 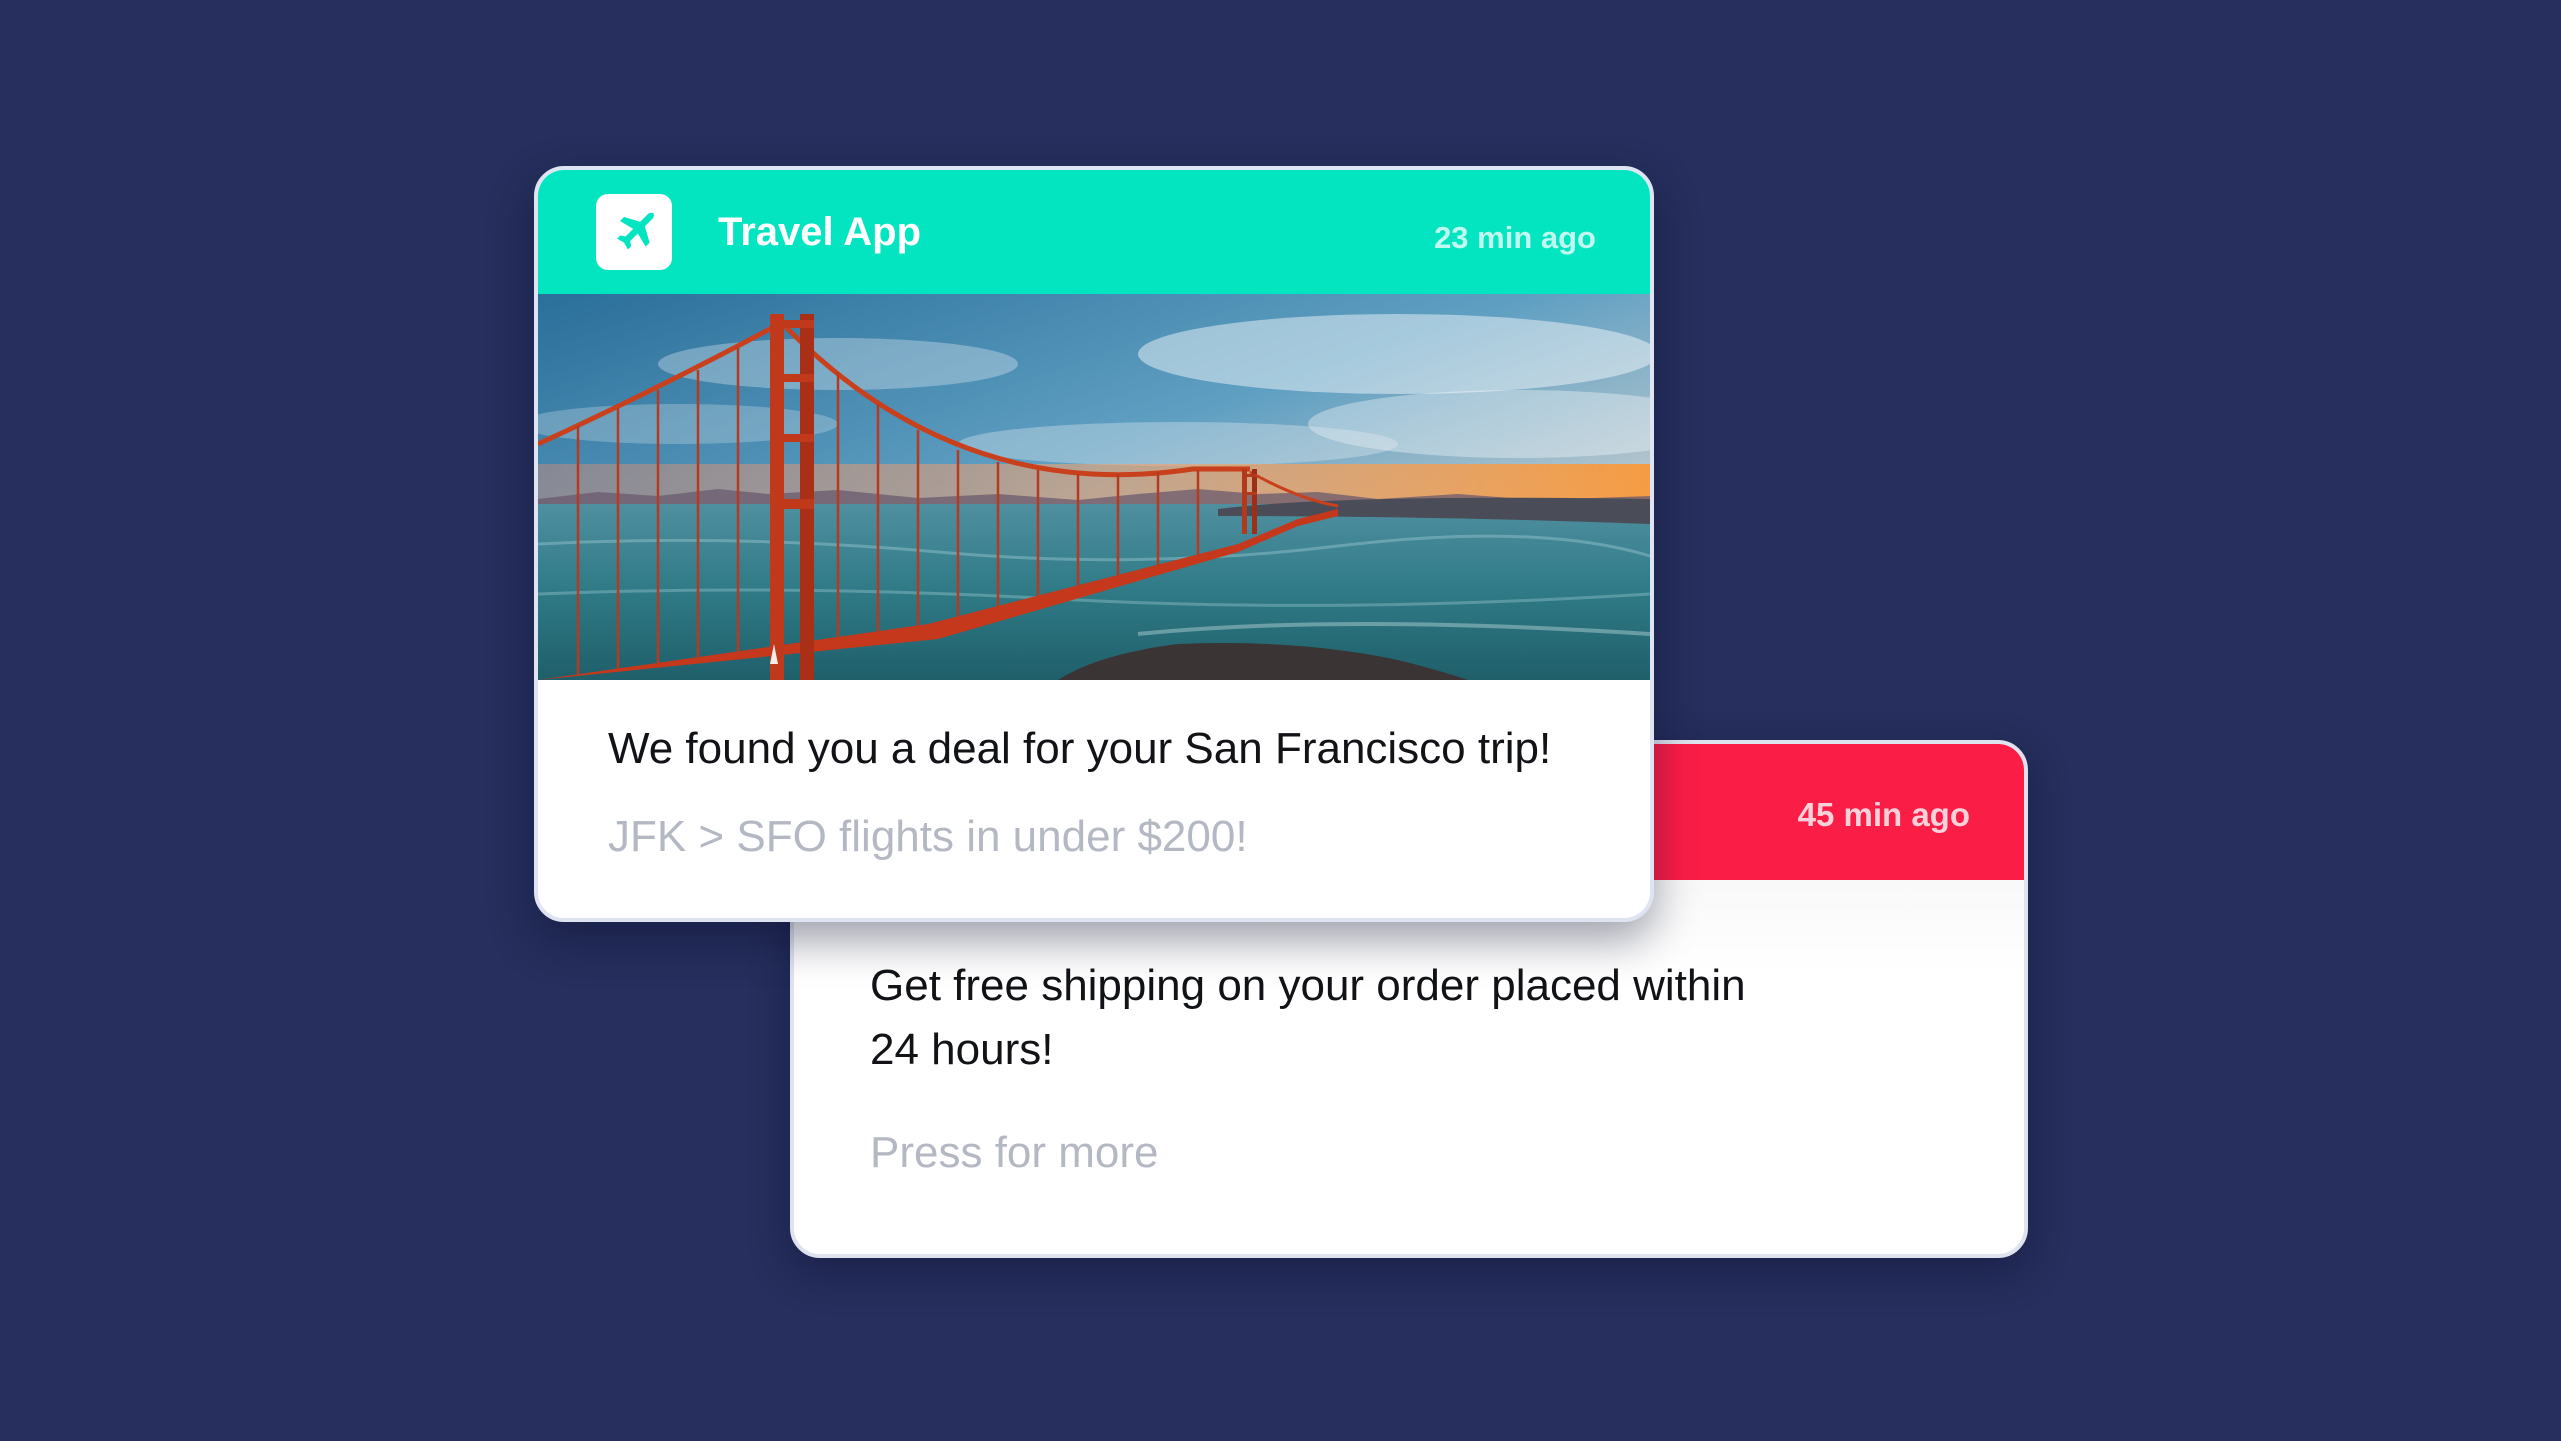 I want to click on travel-notification-subtitle: JFK > SFO flights in under $200!, so click(x=928, y=836).